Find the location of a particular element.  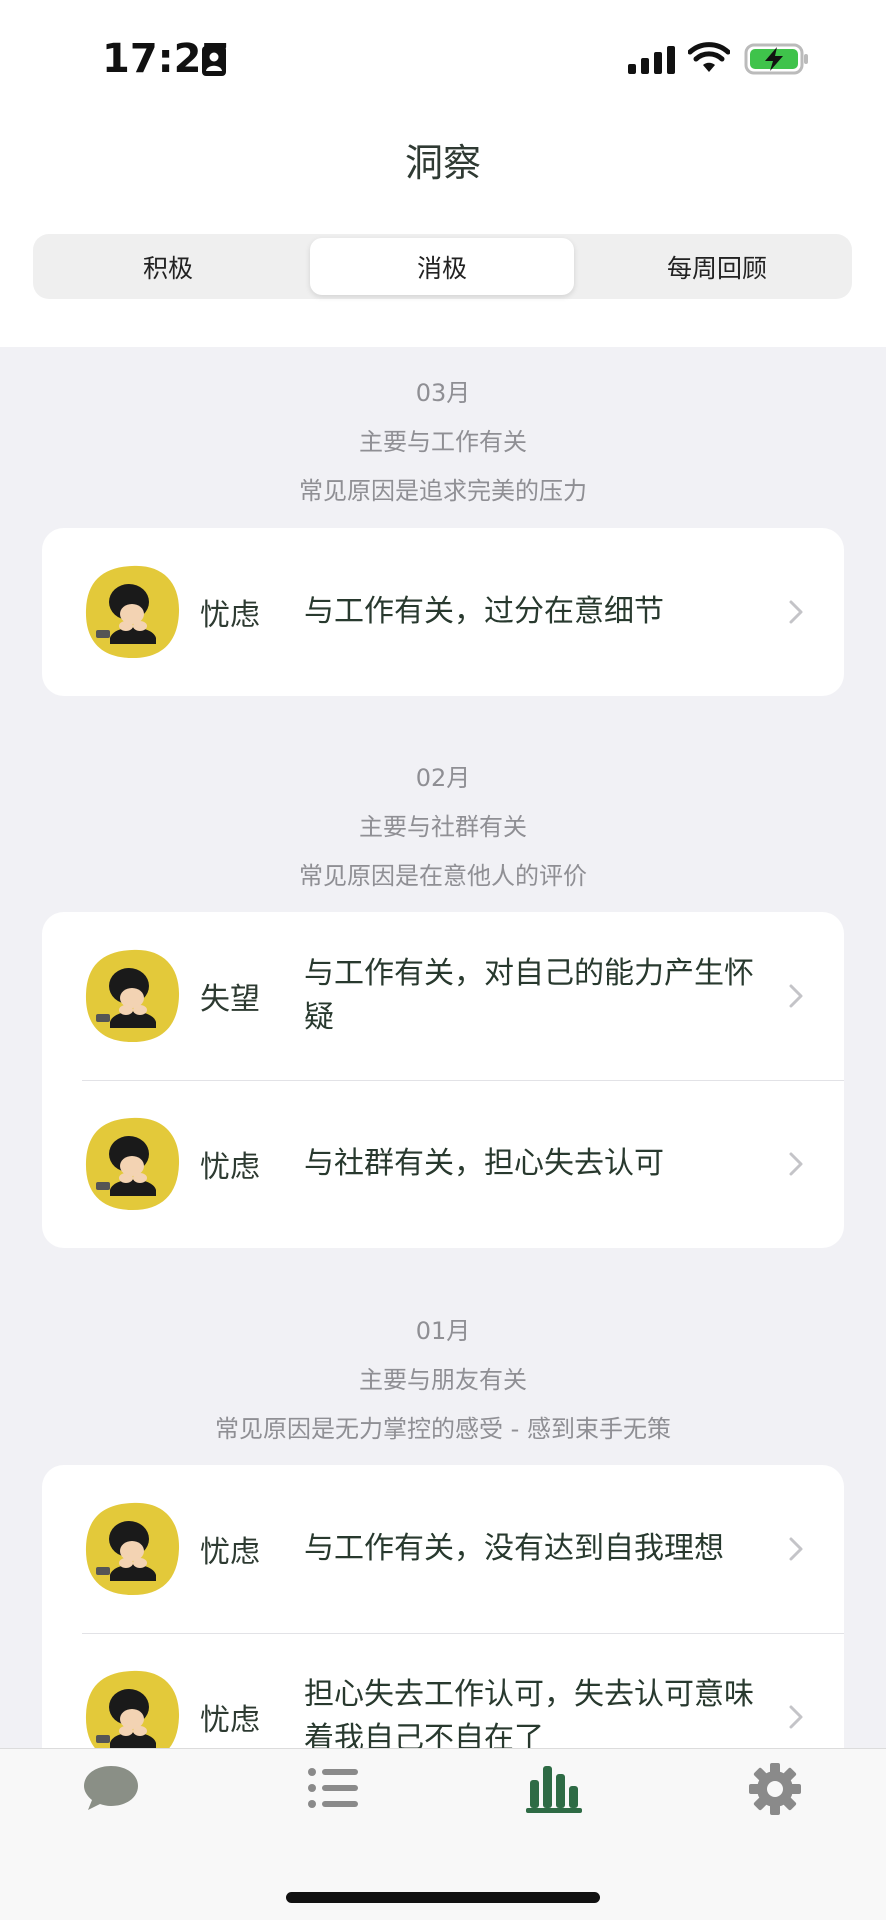

insight-row: 忧虑 与社群有关，担心失去认可 is located at coordinates (443, 1164).